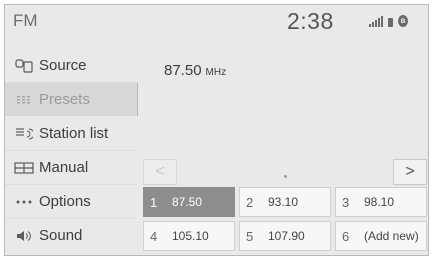 The height and width of the screenshot is (260, 434). I want to click on manual-icon, so click(24, 167).